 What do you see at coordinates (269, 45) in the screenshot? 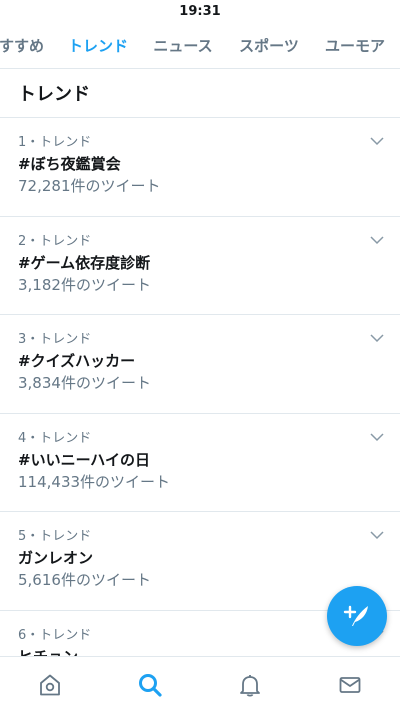
I see `tab-sports: スポーツ` at bounding box center [269, 45].